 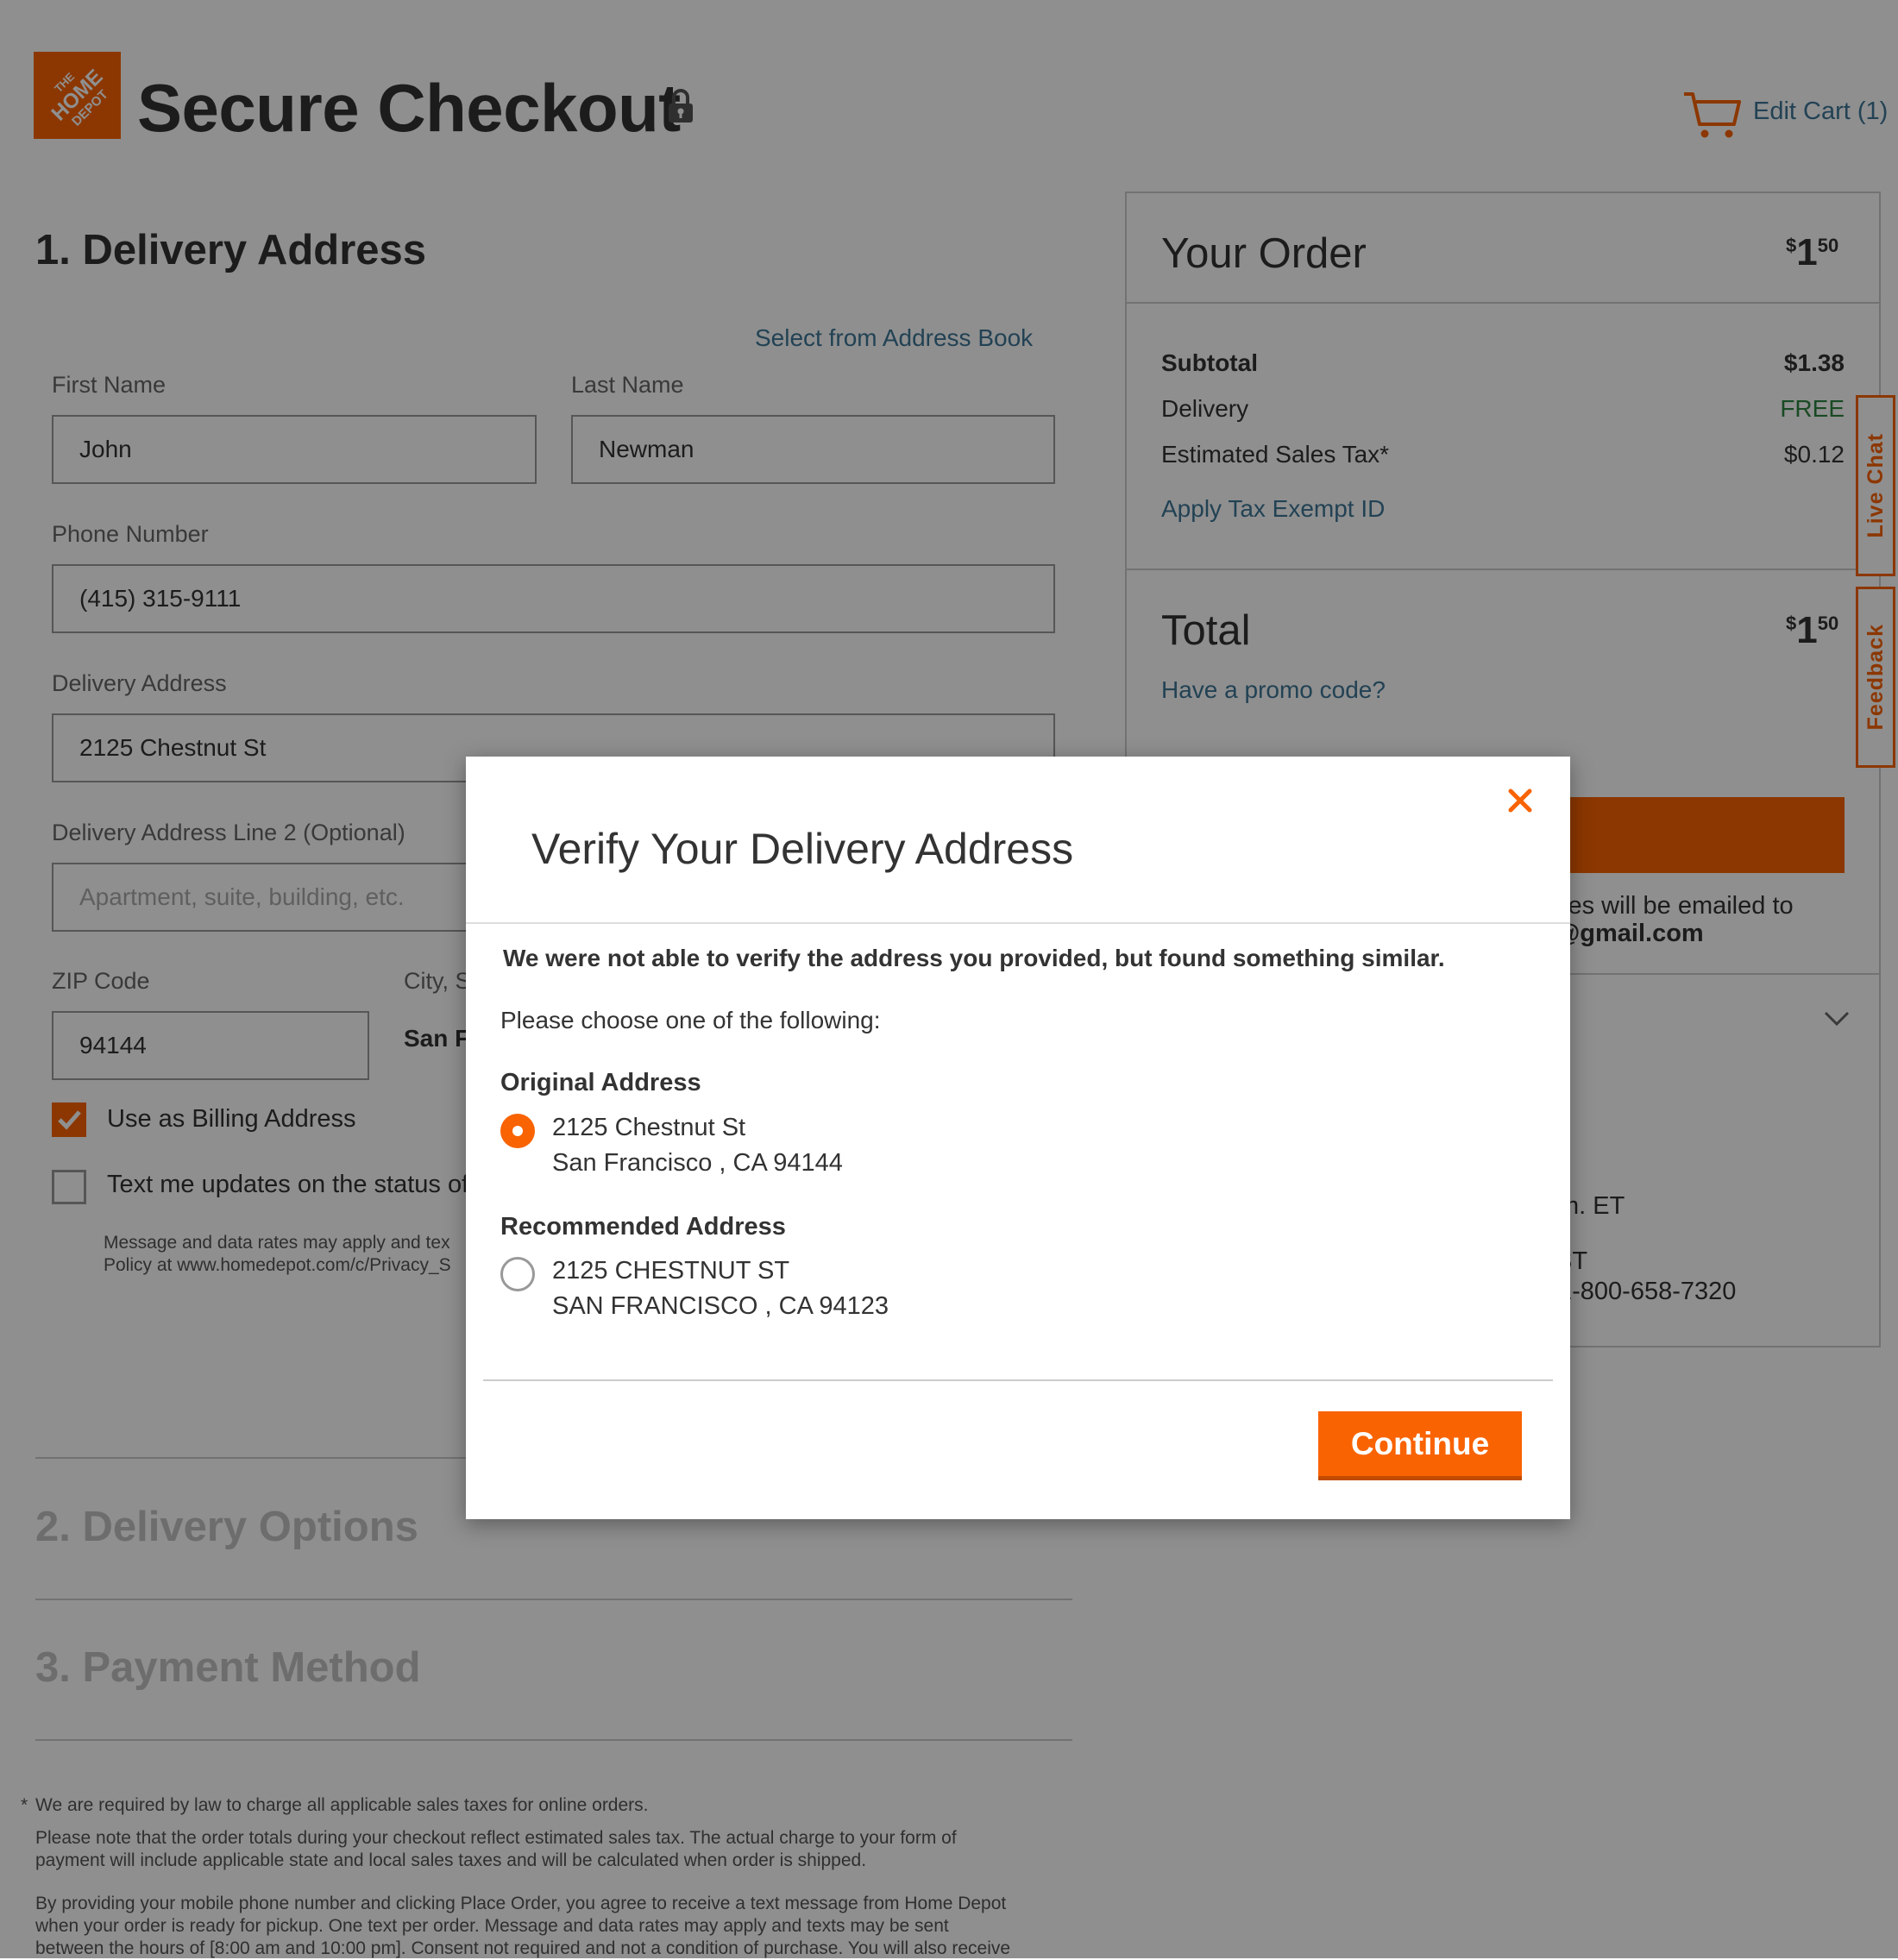 What do you see at coordinates (643, 1227) in the screenshot?
I see `recommended-address-heading: Recommended Address` at bounding box center [643, 1227].